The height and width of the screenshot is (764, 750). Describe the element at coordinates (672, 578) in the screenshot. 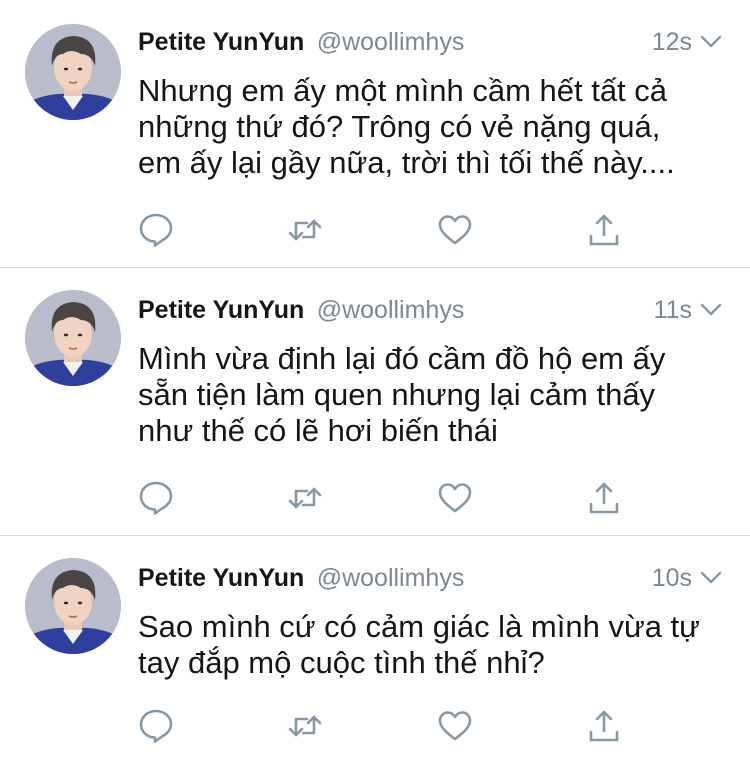

I see `timestamp: 10s` at that location.